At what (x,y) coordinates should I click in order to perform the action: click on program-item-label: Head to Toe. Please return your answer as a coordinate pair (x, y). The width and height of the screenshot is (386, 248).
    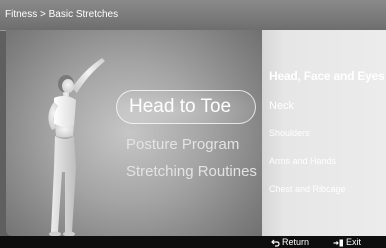
    Looking at the image, I should click on (180, 106).